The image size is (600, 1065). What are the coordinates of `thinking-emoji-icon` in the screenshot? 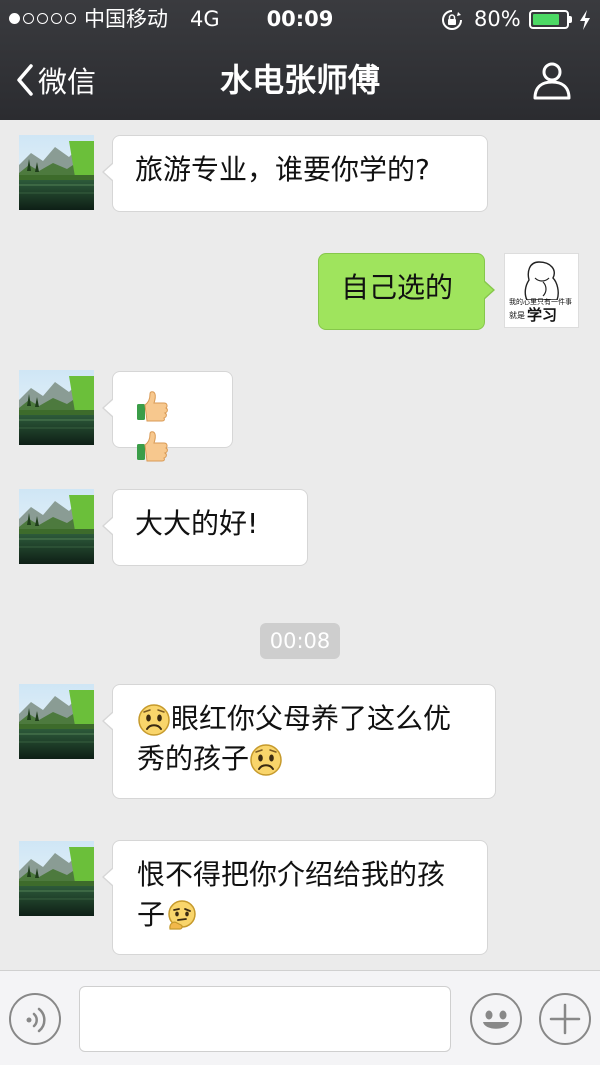 It's located at (182, 916).